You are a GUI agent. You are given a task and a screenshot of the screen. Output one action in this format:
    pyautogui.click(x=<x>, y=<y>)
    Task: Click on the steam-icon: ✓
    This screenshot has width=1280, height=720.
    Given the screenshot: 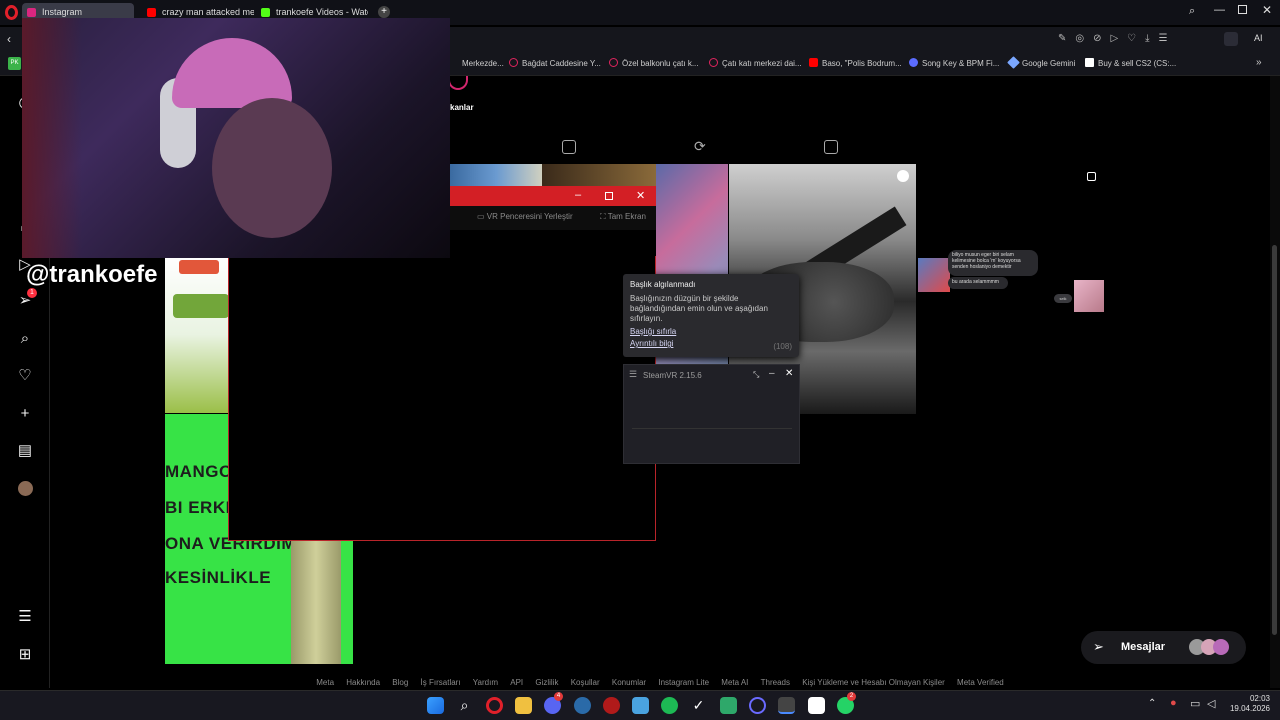 What is the action you would take?
    pyautogui.click(x=698, y=705)
    